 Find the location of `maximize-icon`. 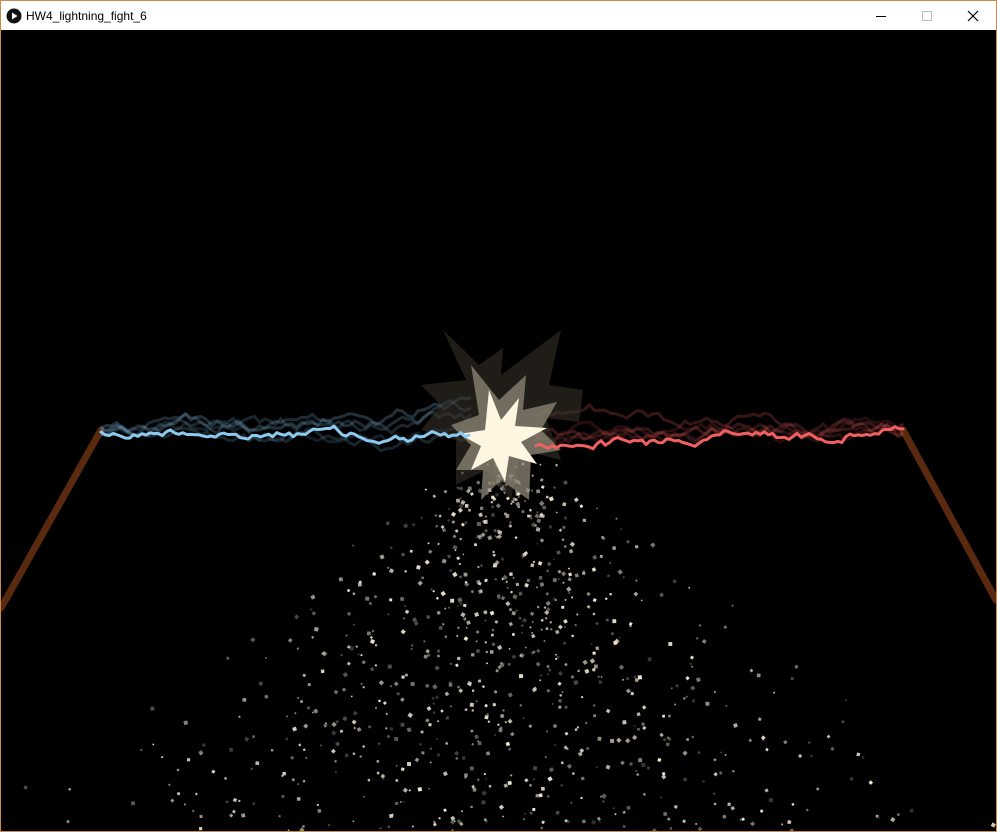

maximize-icon is located at coordinates (927, 15).